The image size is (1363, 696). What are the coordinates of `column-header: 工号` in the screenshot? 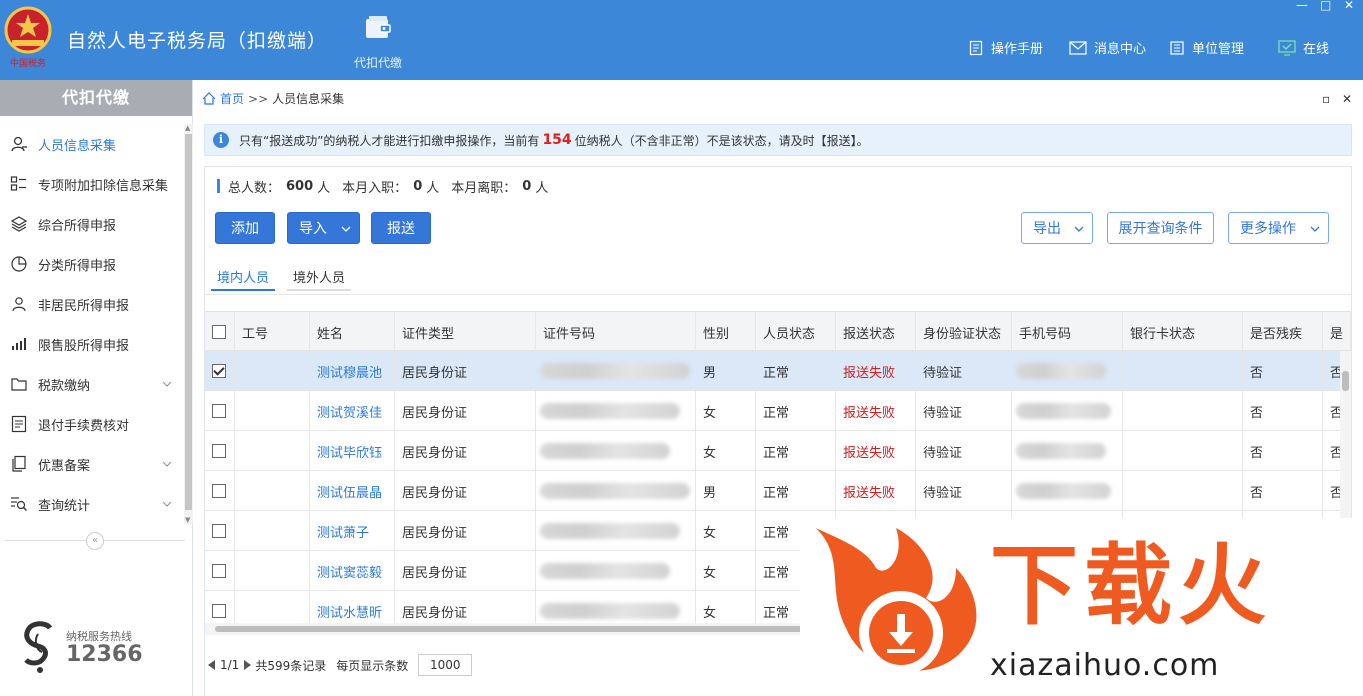 It's located at (272, 332).